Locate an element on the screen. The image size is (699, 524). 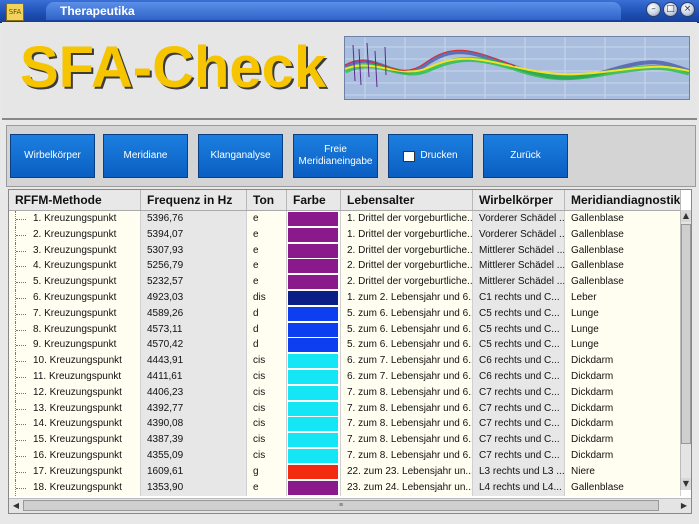
frequency-cell: 4589,26 is located at coordinates (194, 313).